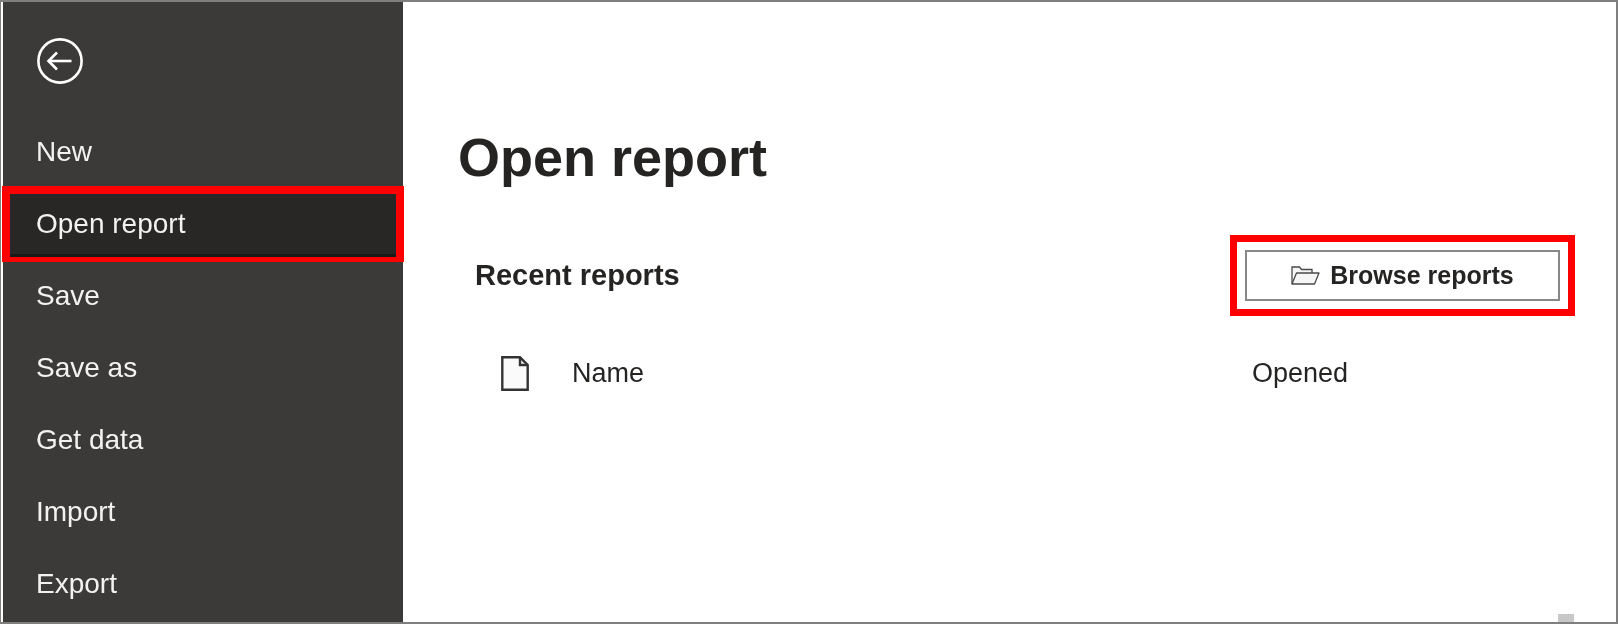 This screenshot has height=624, width=1618. What do you see at coordinates (1402, 275) in the screenshot?
I see `browse-reports-button: Browse reports` at bounding box center [1402, 275].